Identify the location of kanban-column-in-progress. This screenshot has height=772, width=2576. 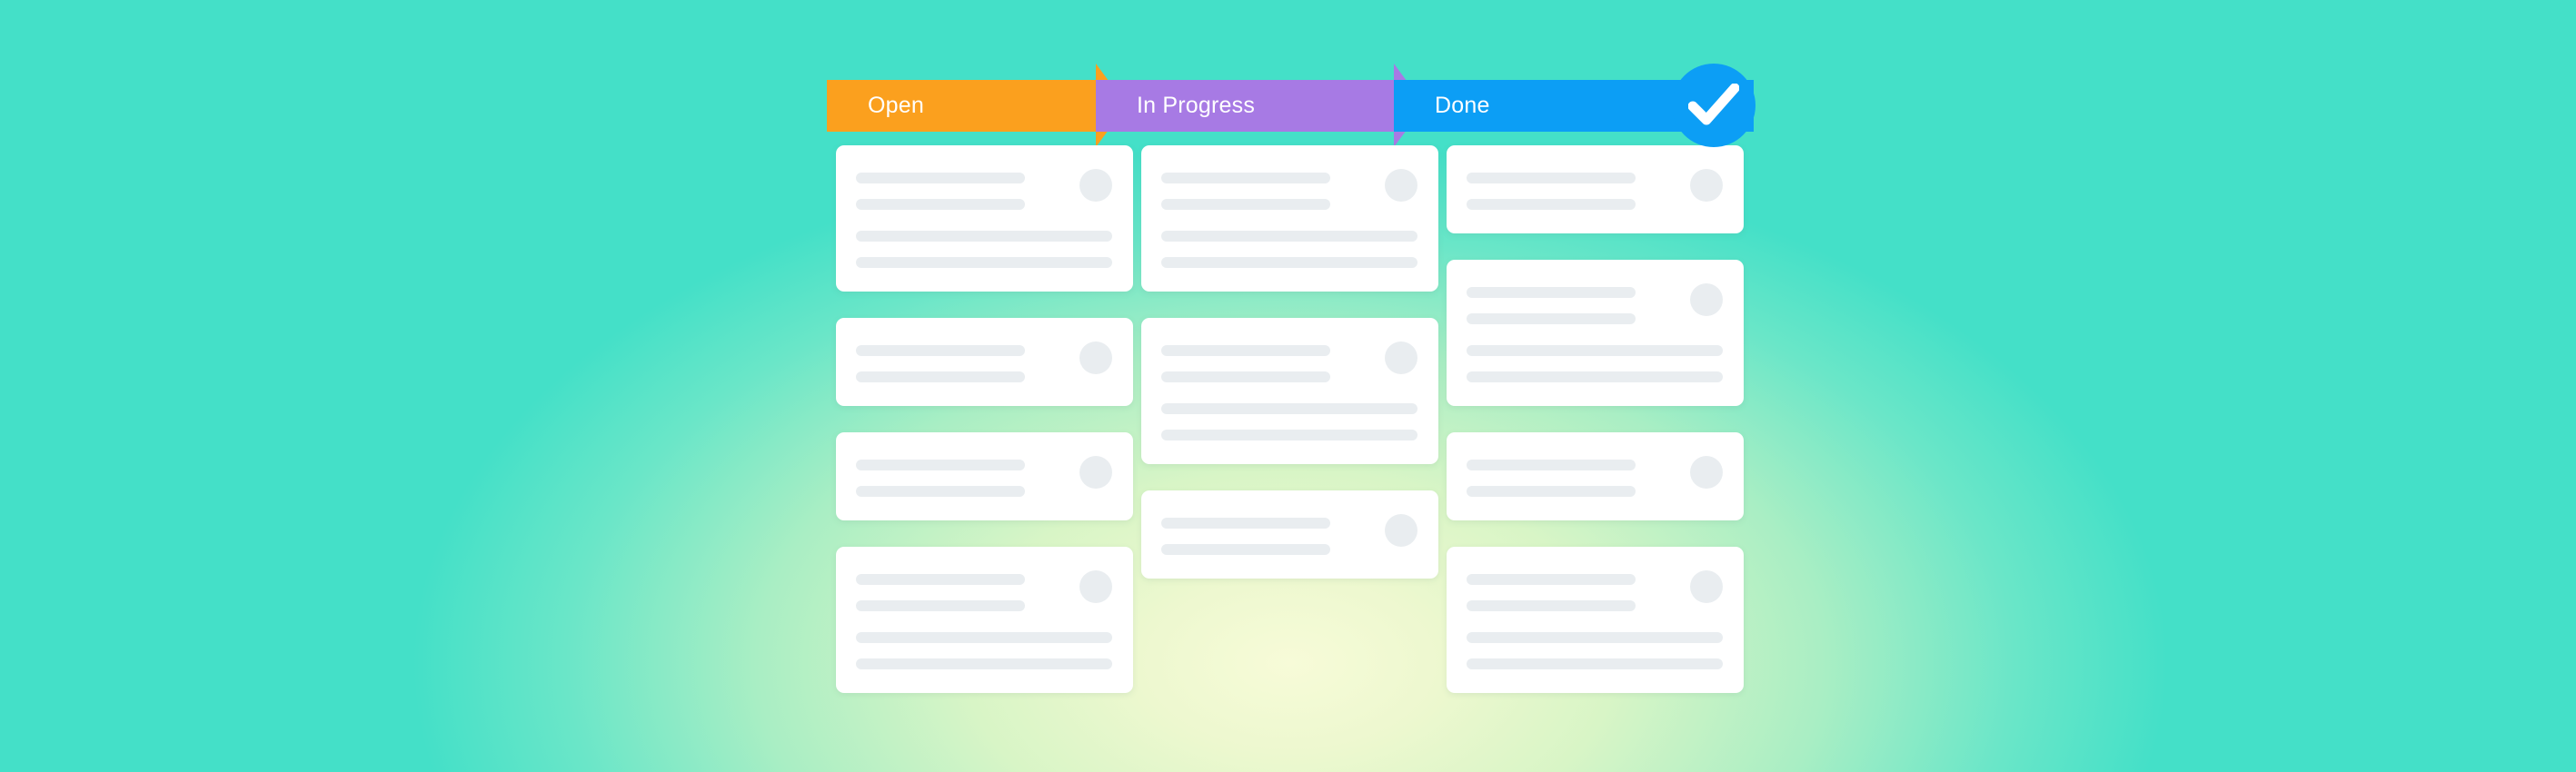
(1290, 419).